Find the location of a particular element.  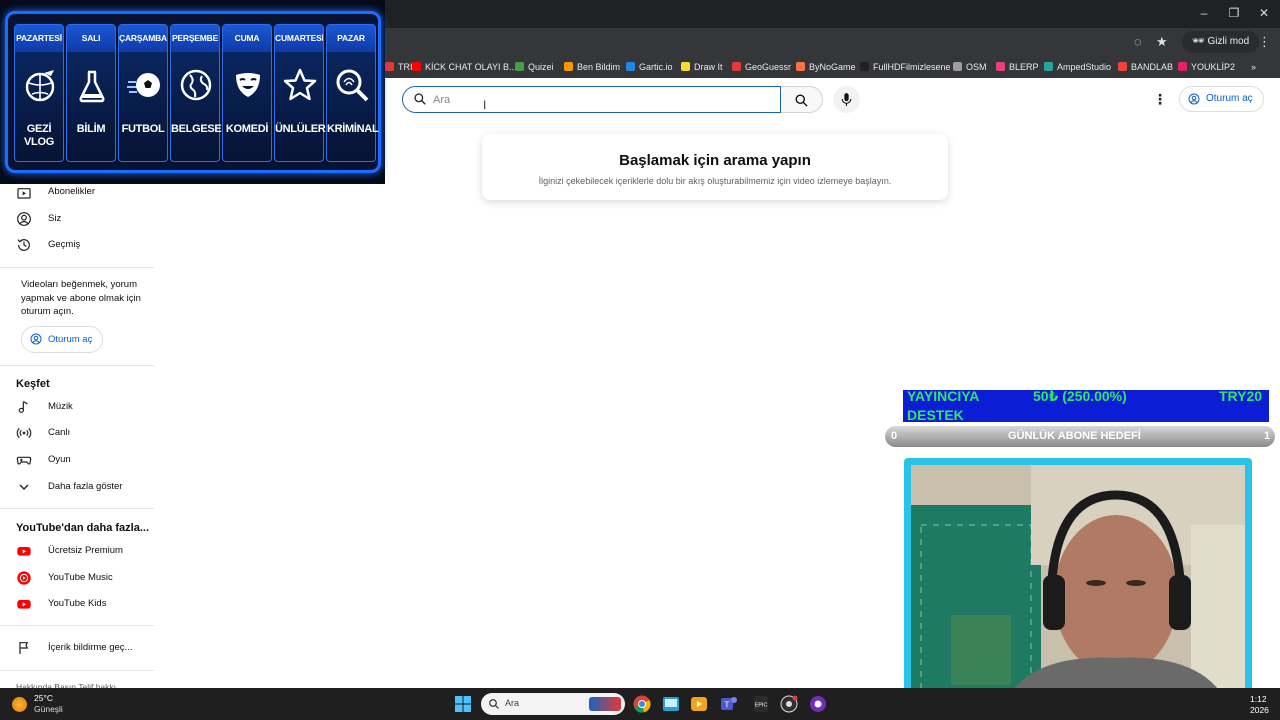

windows-start-icon is located at coordinates (463, 704).